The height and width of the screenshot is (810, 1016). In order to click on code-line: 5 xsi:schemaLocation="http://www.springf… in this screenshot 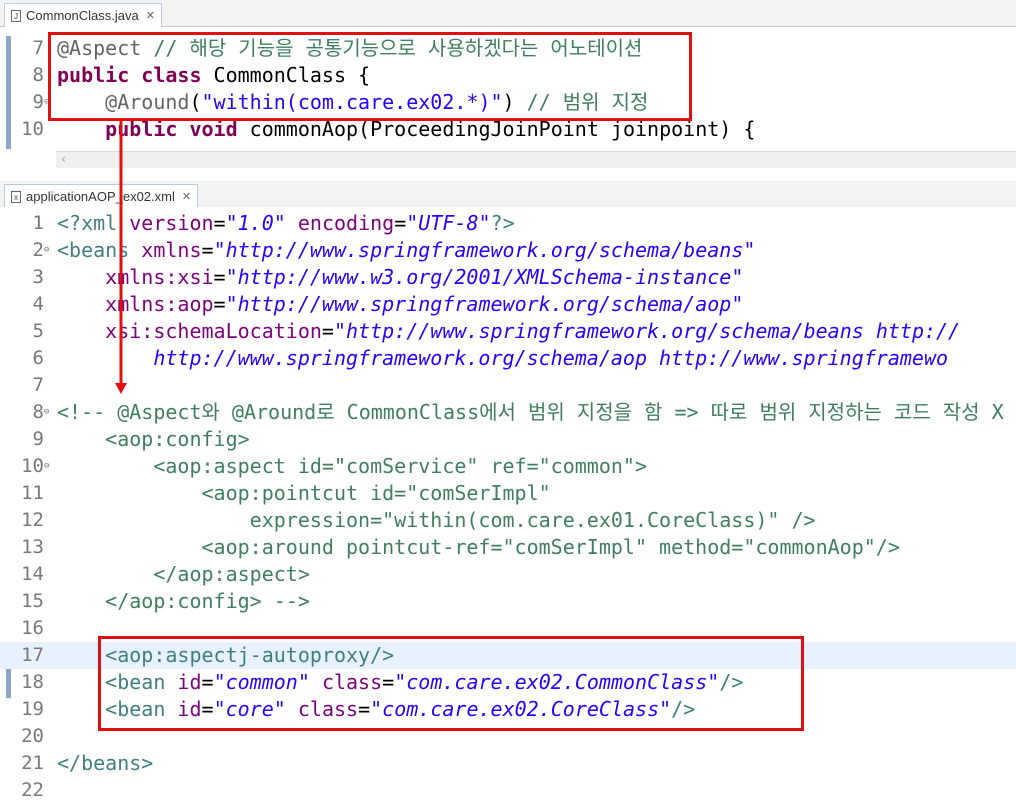, I will do `click(508, 331)`.